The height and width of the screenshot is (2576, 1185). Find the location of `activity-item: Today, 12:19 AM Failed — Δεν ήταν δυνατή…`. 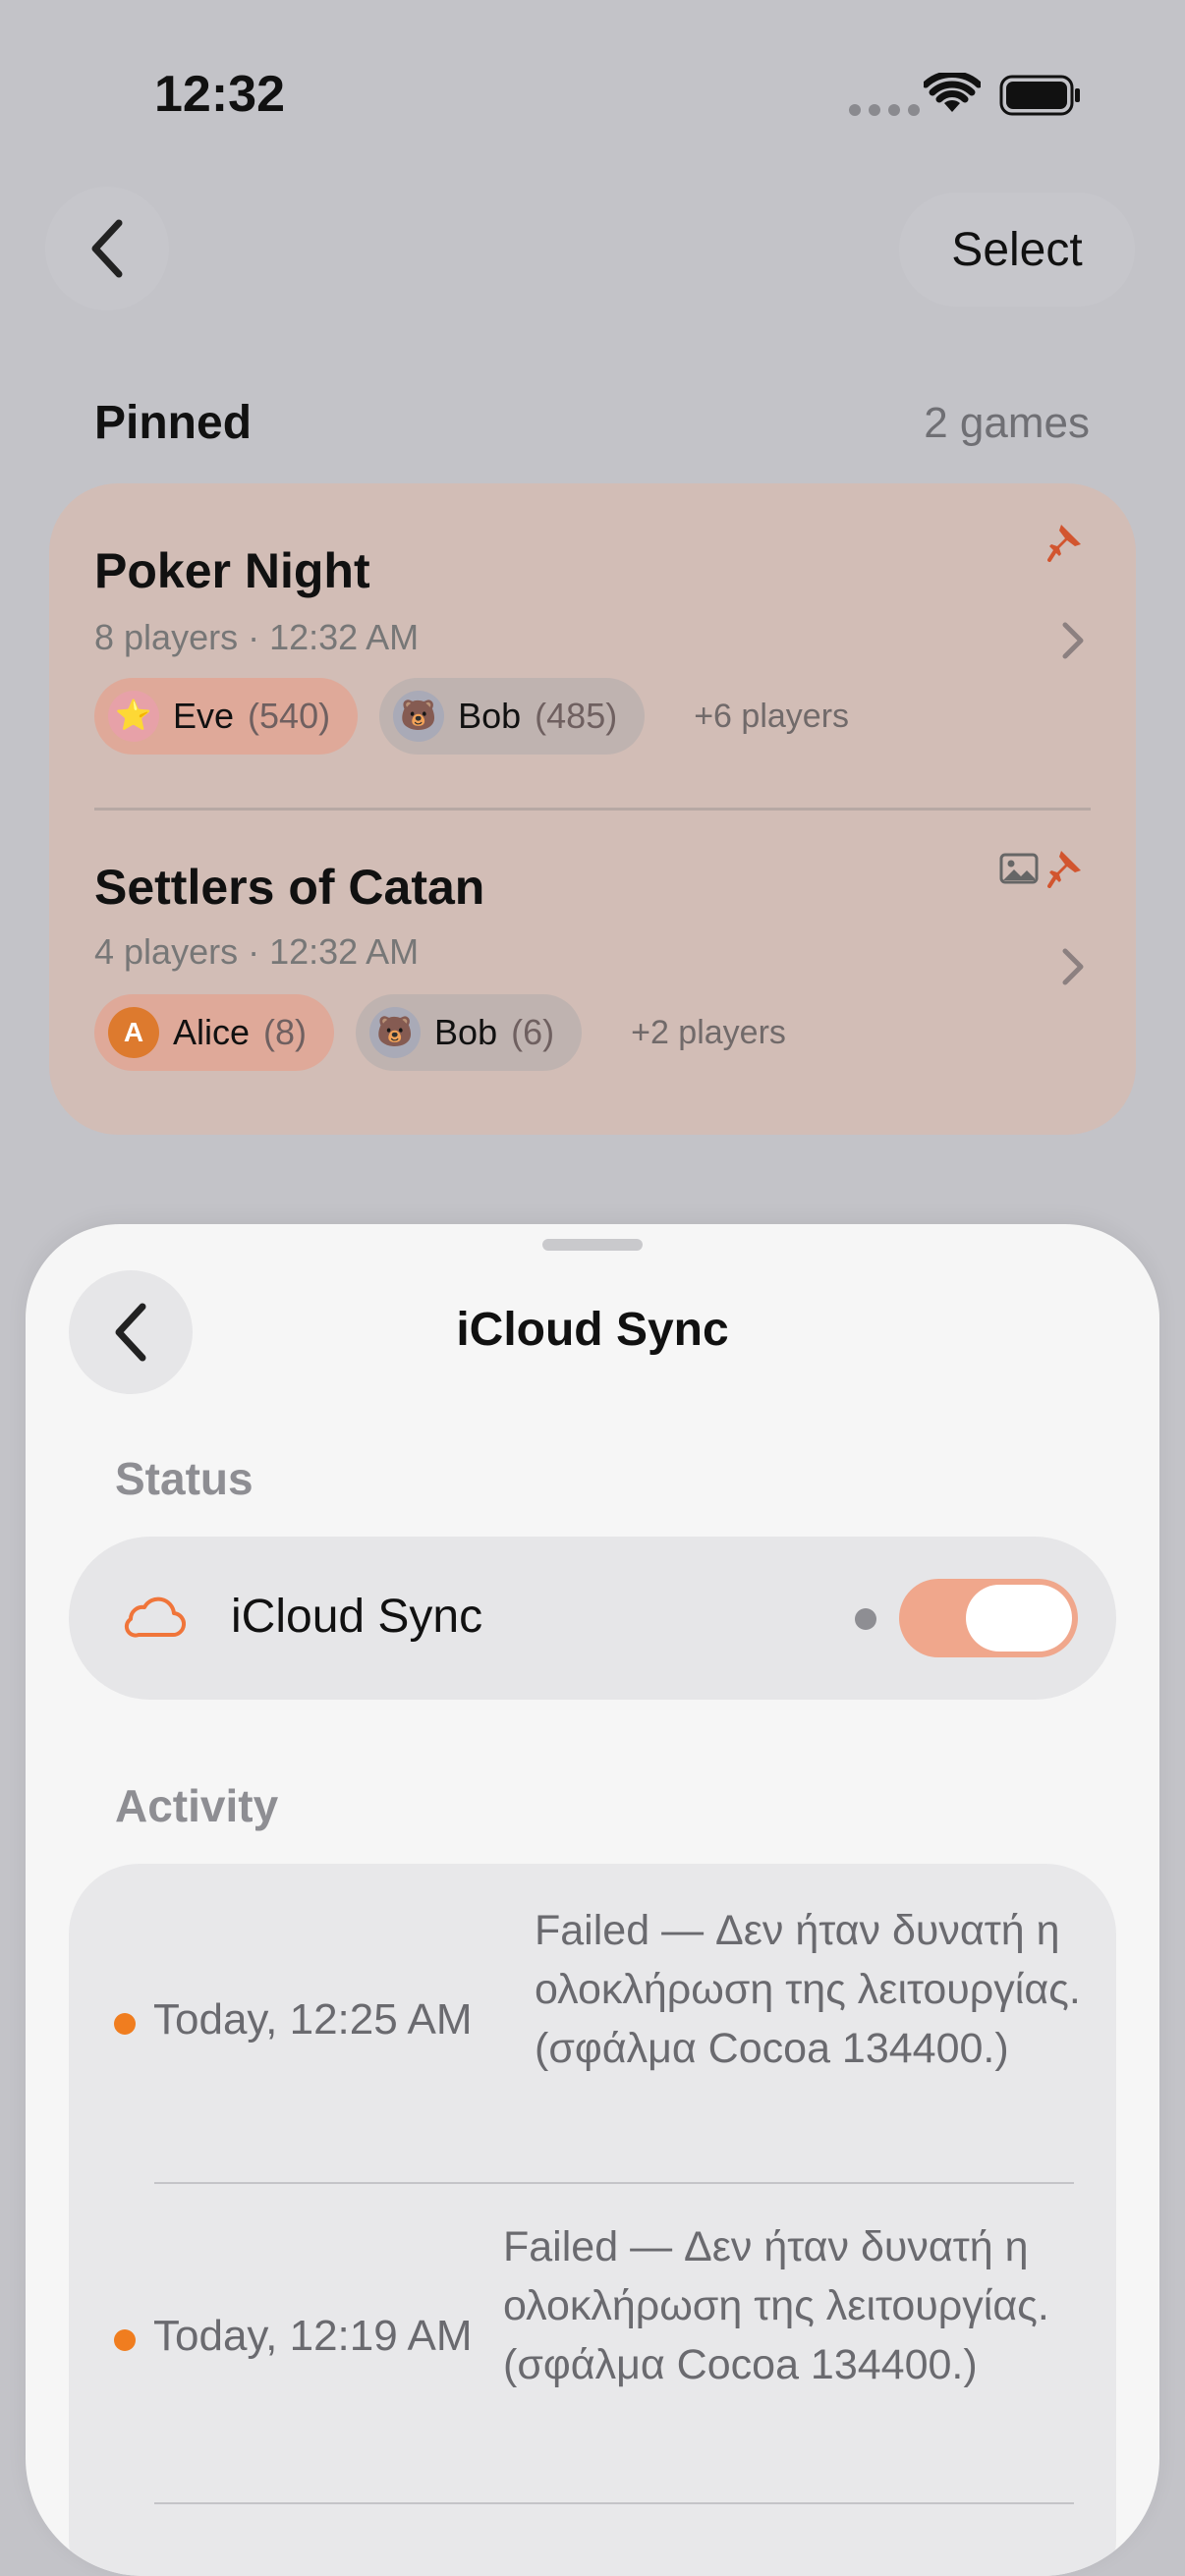

activity-item: Today, 12:19 AM Failed — Δεν ήταν δυνατή… is located at coordinates (592, 2343).